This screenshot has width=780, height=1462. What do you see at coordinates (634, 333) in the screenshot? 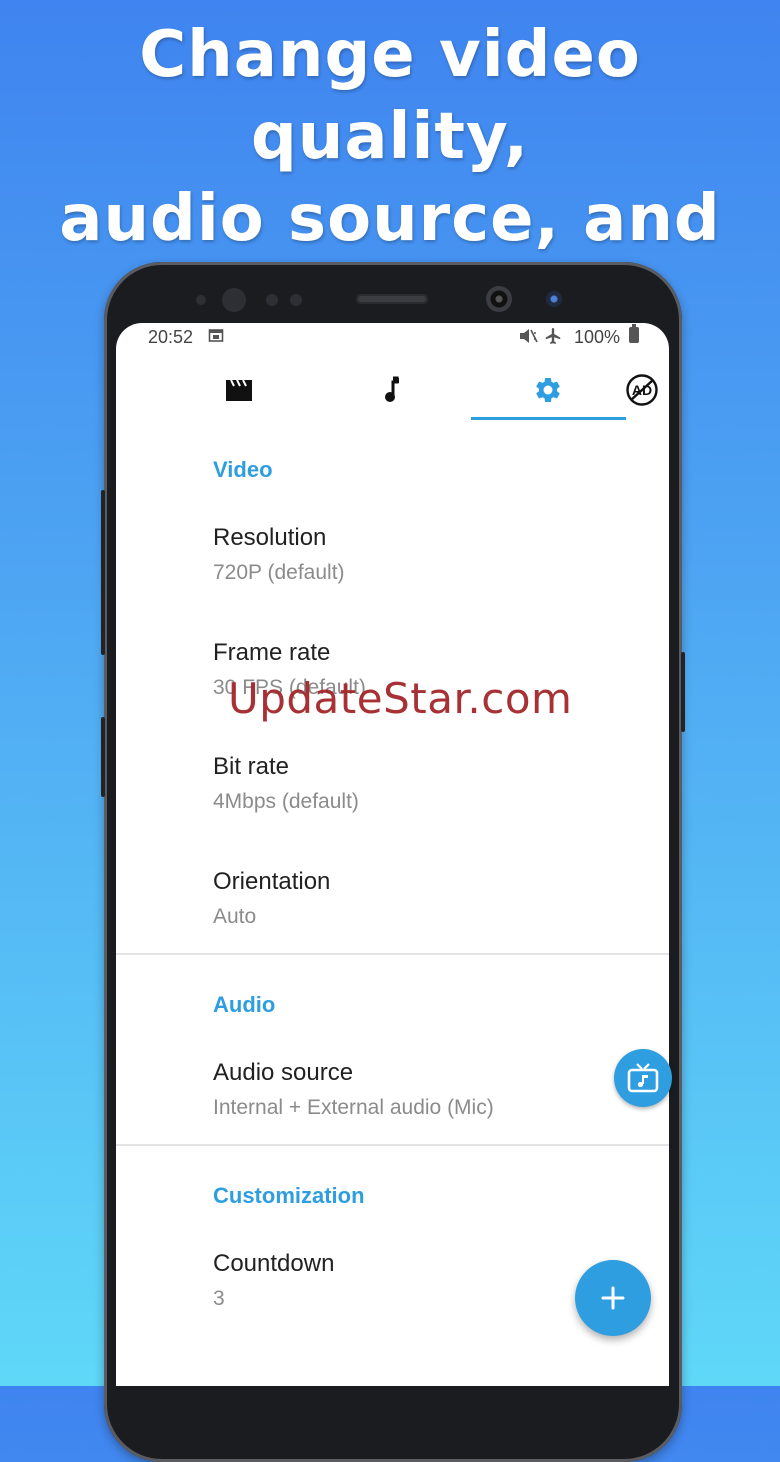
I see `battery-icon` at bounding box center [634, 333].